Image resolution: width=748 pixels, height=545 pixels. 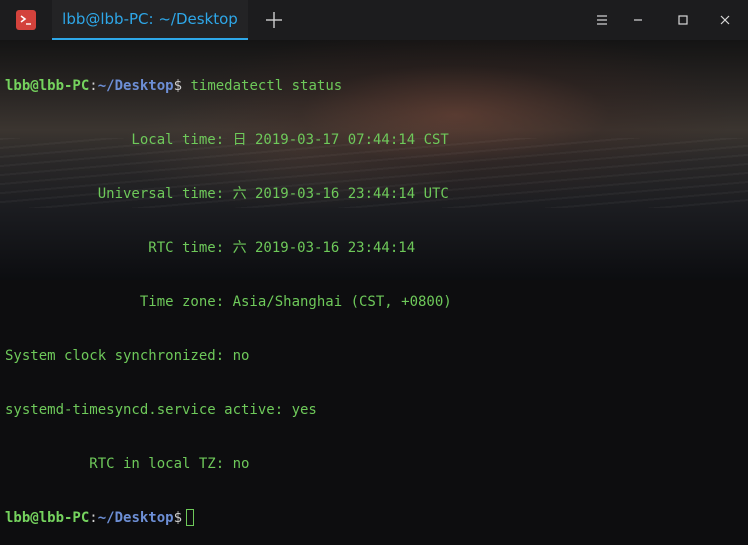 I want to click on plus-icon, so click(x=274, y=20).